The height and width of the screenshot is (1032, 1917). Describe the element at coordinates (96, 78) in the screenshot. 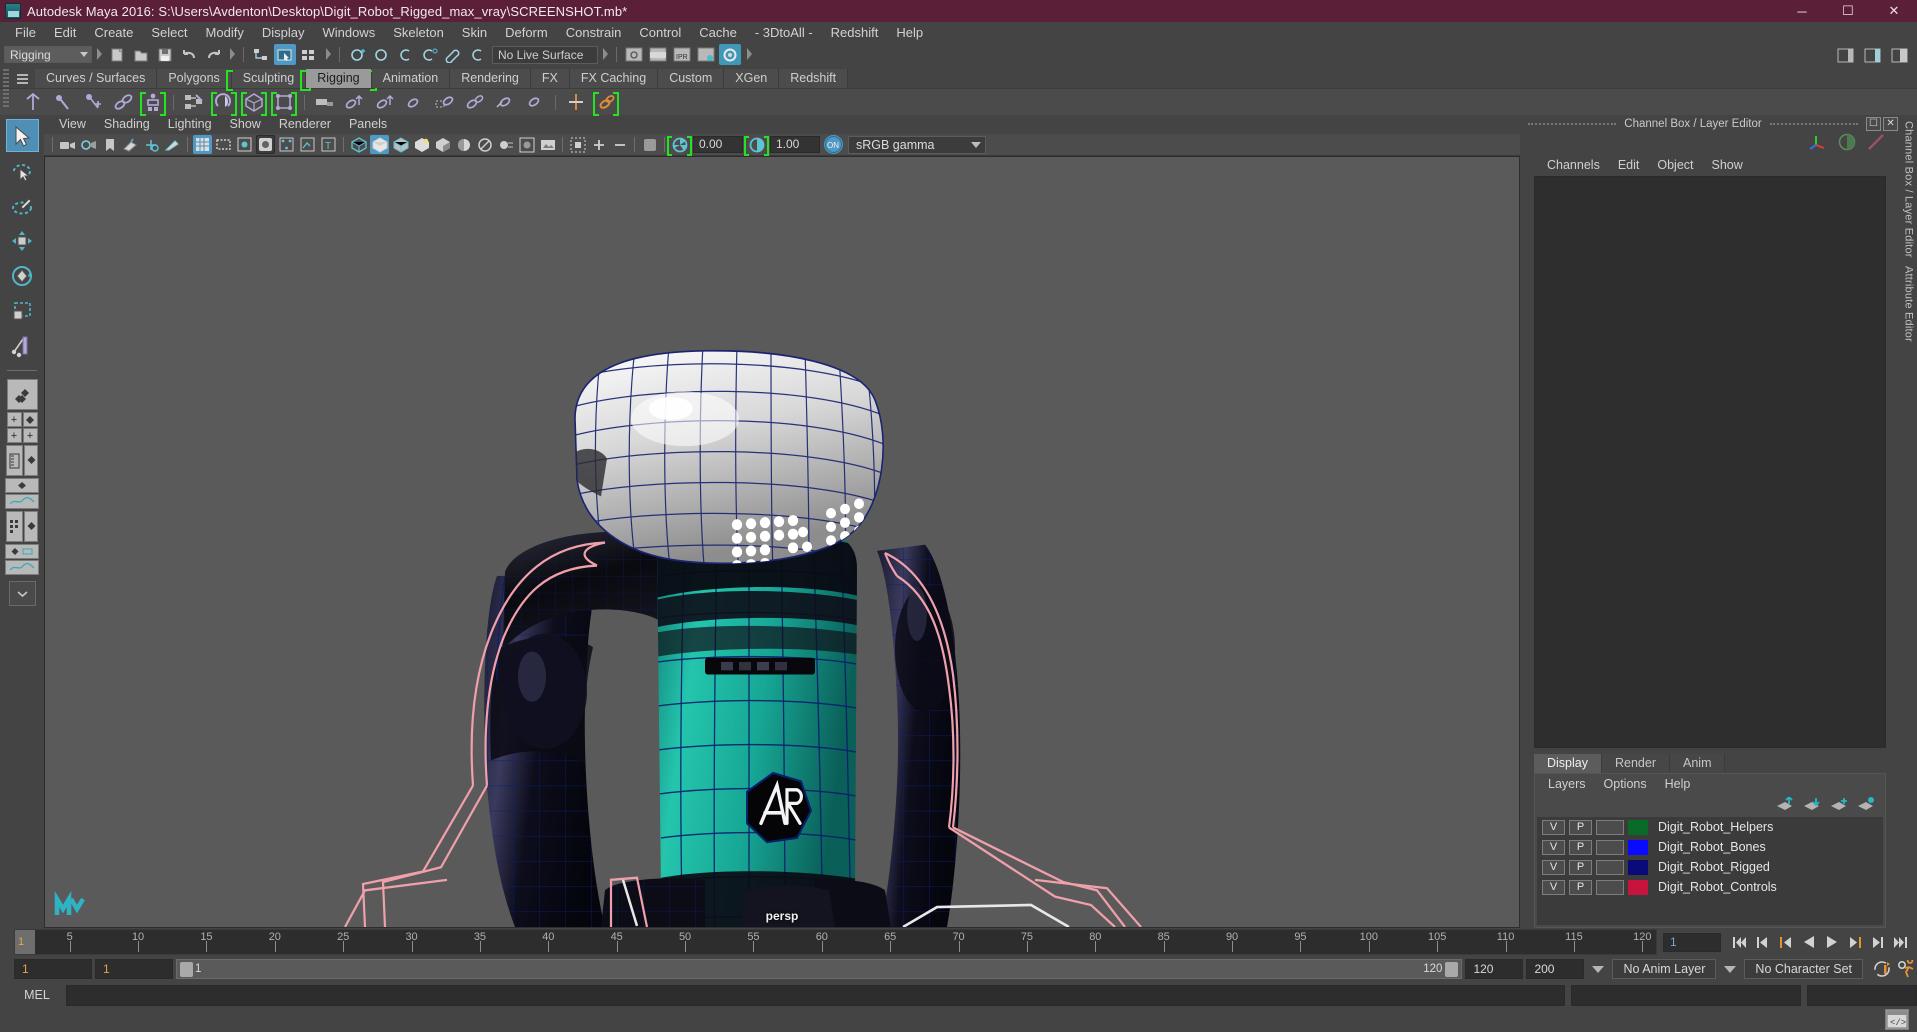

I see `shelf-tab-curves-surfaces: Curves / Surfaces` at that location.